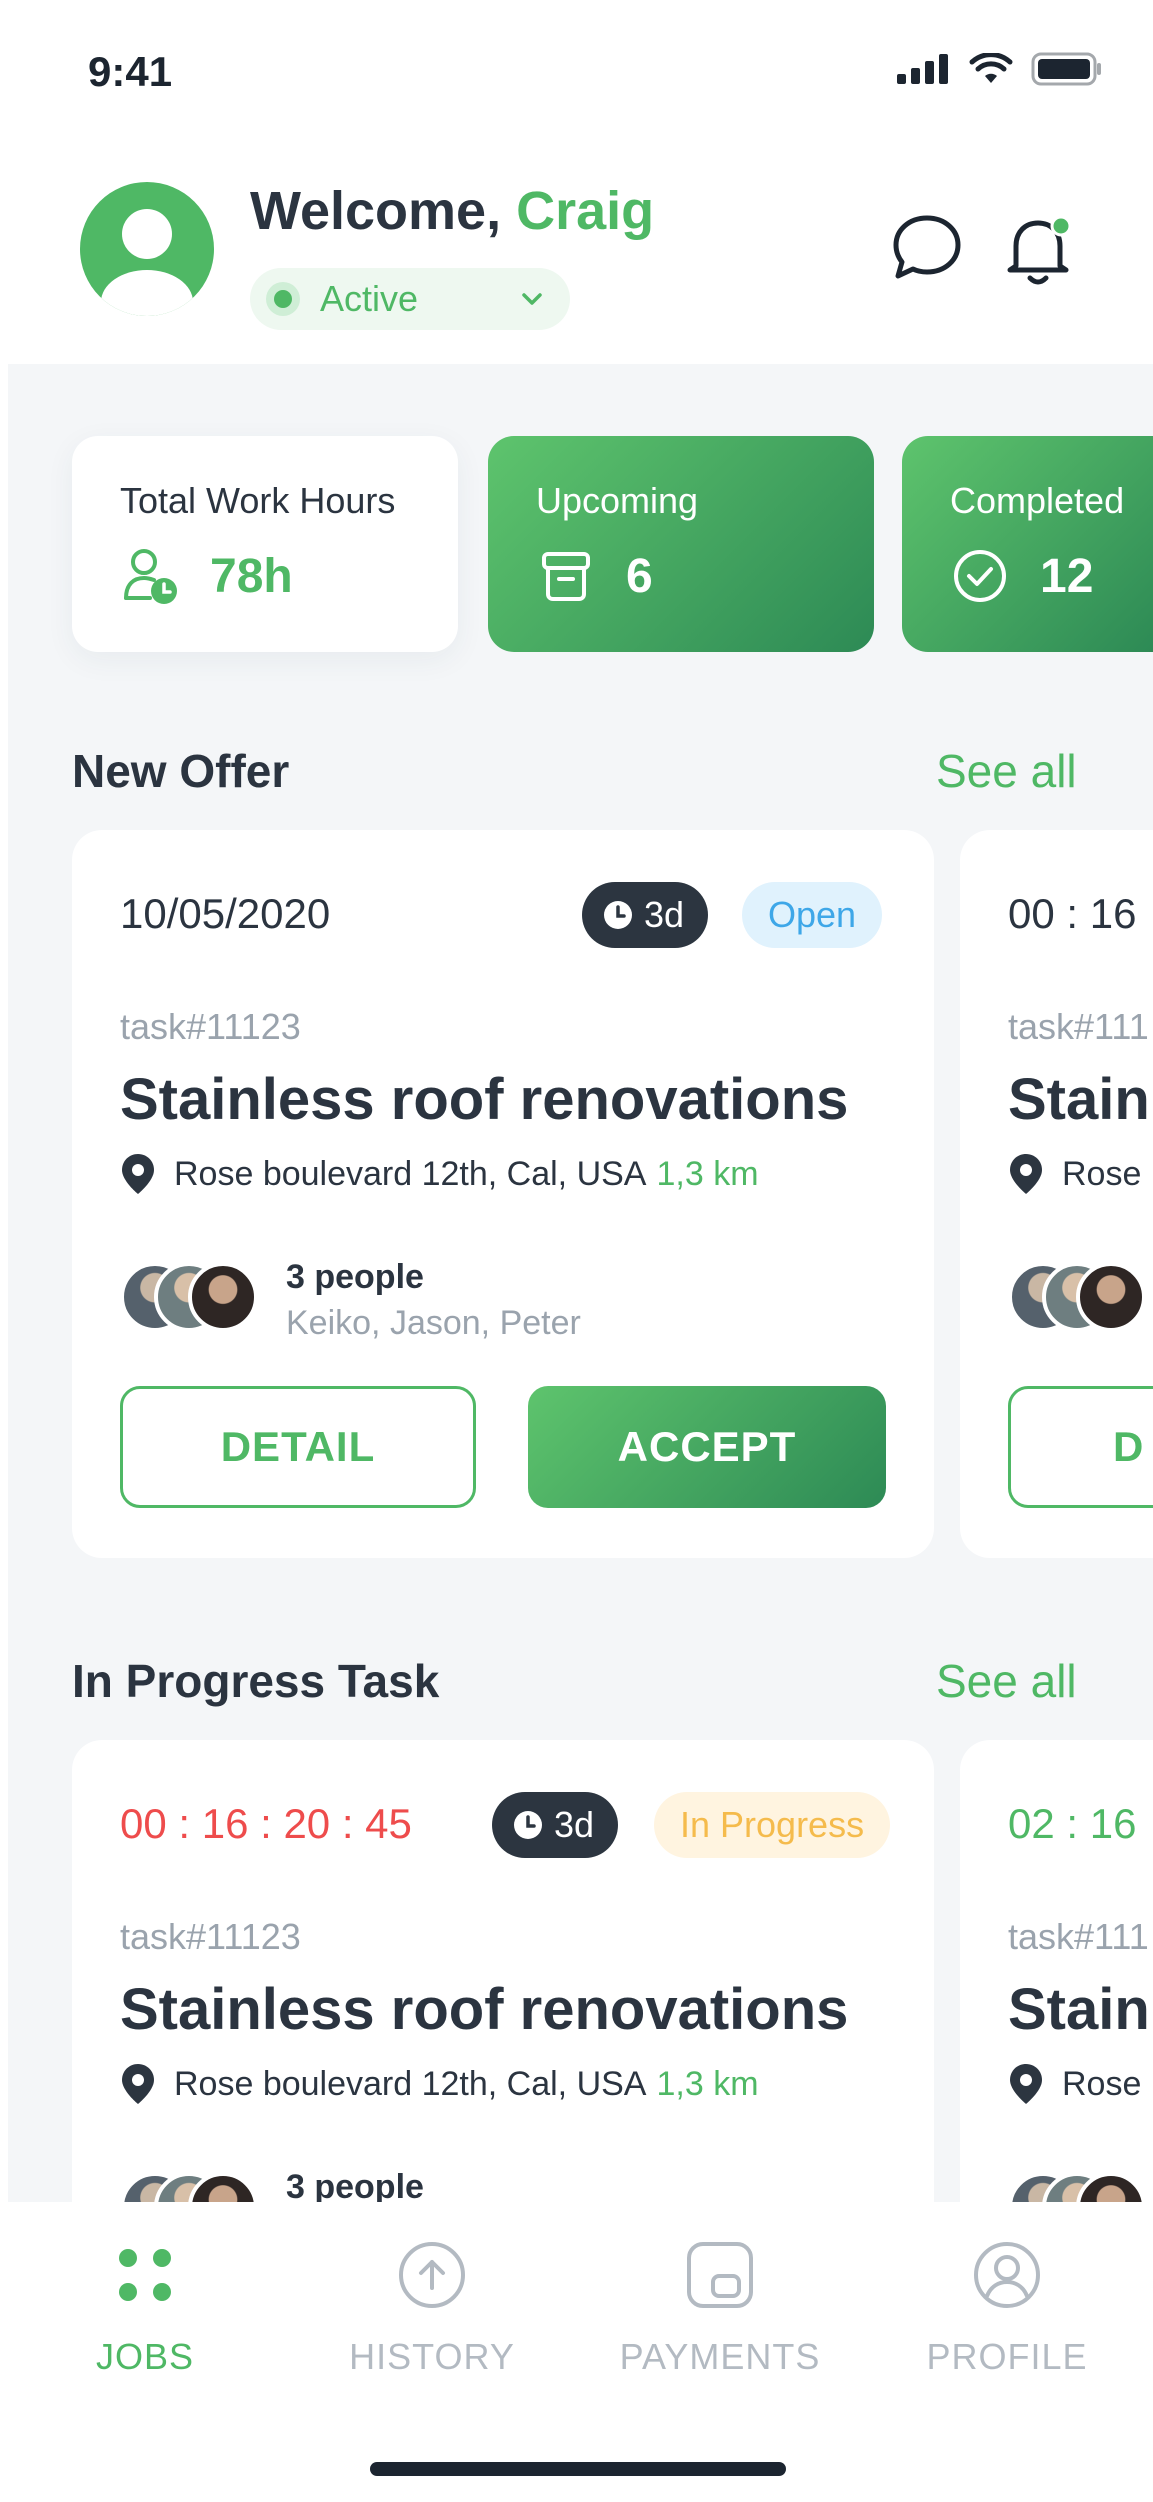  What do you see at coordinates (283, 299) in the screenshot?
I see `status-dot-icon` at bounding box center [283, 299].